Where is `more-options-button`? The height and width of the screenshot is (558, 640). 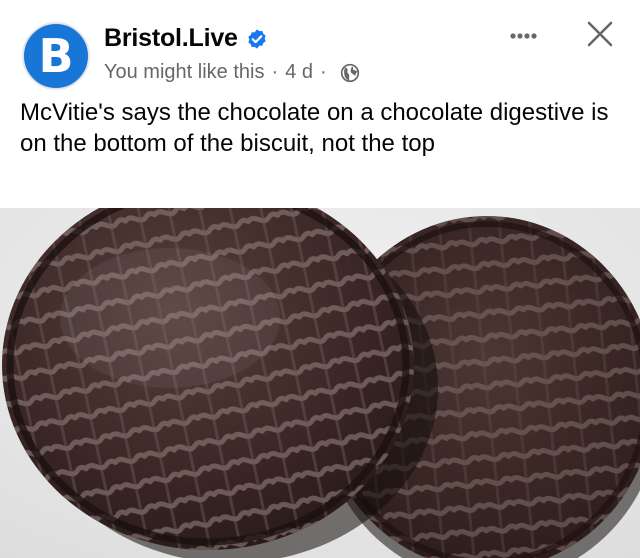 more-options-button is located at coordinates (524, 36).